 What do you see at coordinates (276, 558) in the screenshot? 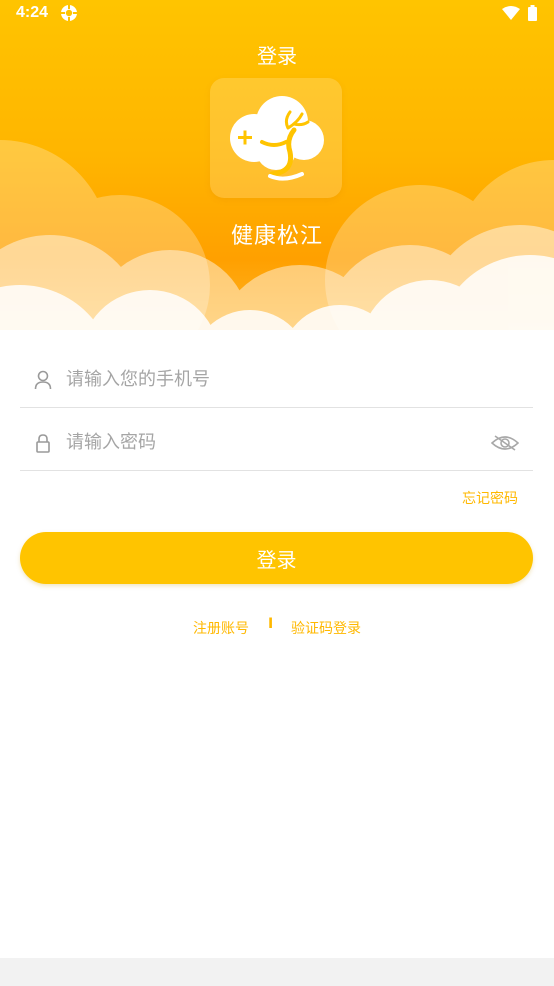
I see `login-button: 登录` at bounding box center [276, 558].